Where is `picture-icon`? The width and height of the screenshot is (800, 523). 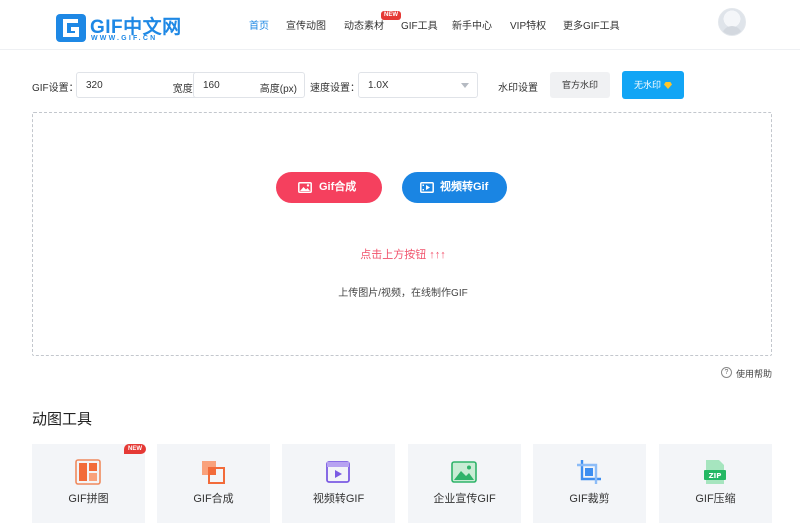
picture-icon is located at coordinates (305, 187).